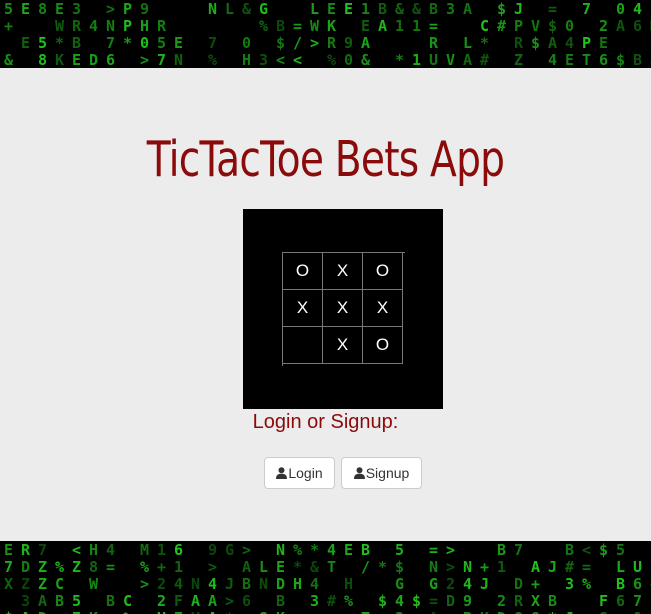 Image resolution: width=651 pixels, height=614 pixels. Describe the element at coordinates (387, 473) in the screenshot. I see `signup-label: Signup` at that location.